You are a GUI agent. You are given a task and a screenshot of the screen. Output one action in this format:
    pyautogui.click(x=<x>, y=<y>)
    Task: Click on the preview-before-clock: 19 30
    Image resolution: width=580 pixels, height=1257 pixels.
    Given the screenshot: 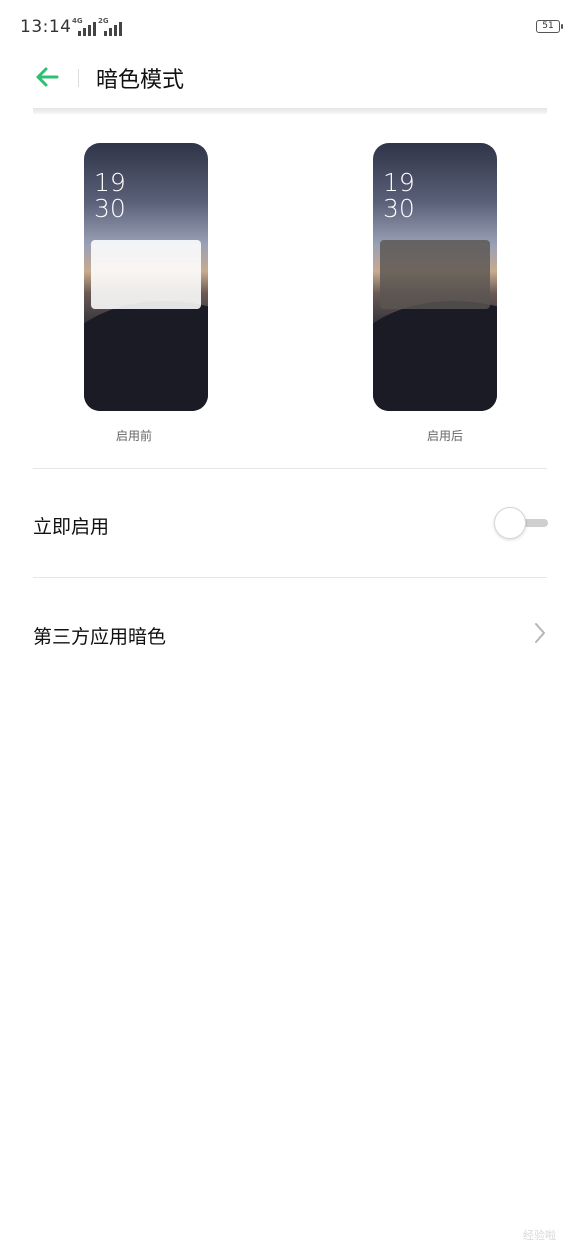 What is the action you would take?
    pyautogui.click(x=110, y=196)
    